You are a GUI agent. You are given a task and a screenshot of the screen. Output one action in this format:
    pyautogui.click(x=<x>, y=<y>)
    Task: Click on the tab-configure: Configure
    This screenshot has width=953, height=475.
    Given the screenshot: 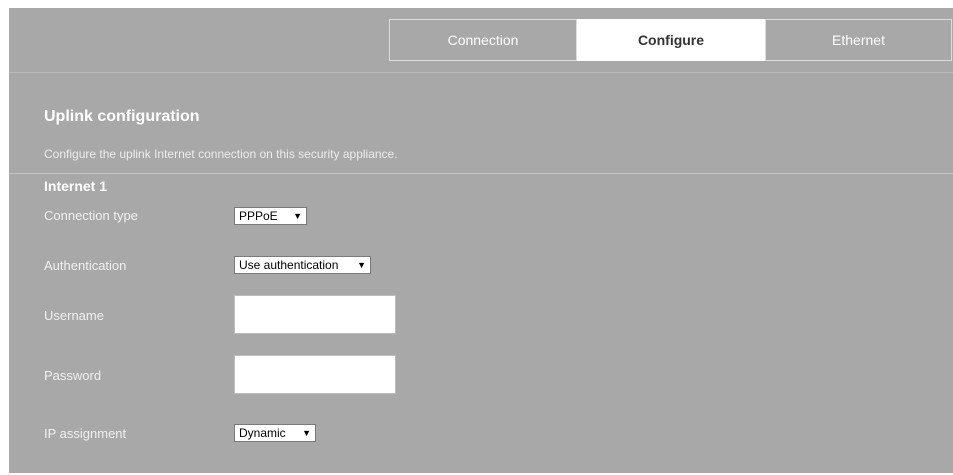 What is the action you would take?
    pyautogui.click(x=671, y=40)
    